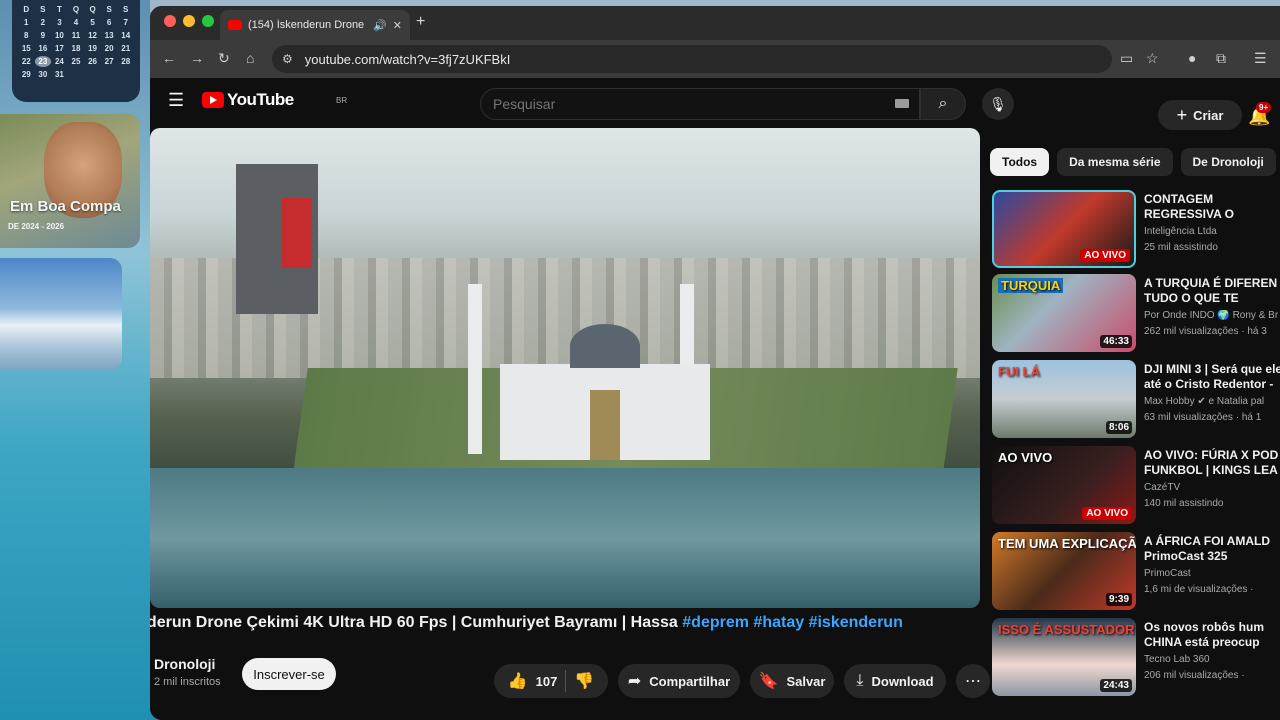 This screenshot has width=1280, height=720. Describe the element at coordinates (26, 22) in the screenshot. I see `calendar-day: 1` at that location.